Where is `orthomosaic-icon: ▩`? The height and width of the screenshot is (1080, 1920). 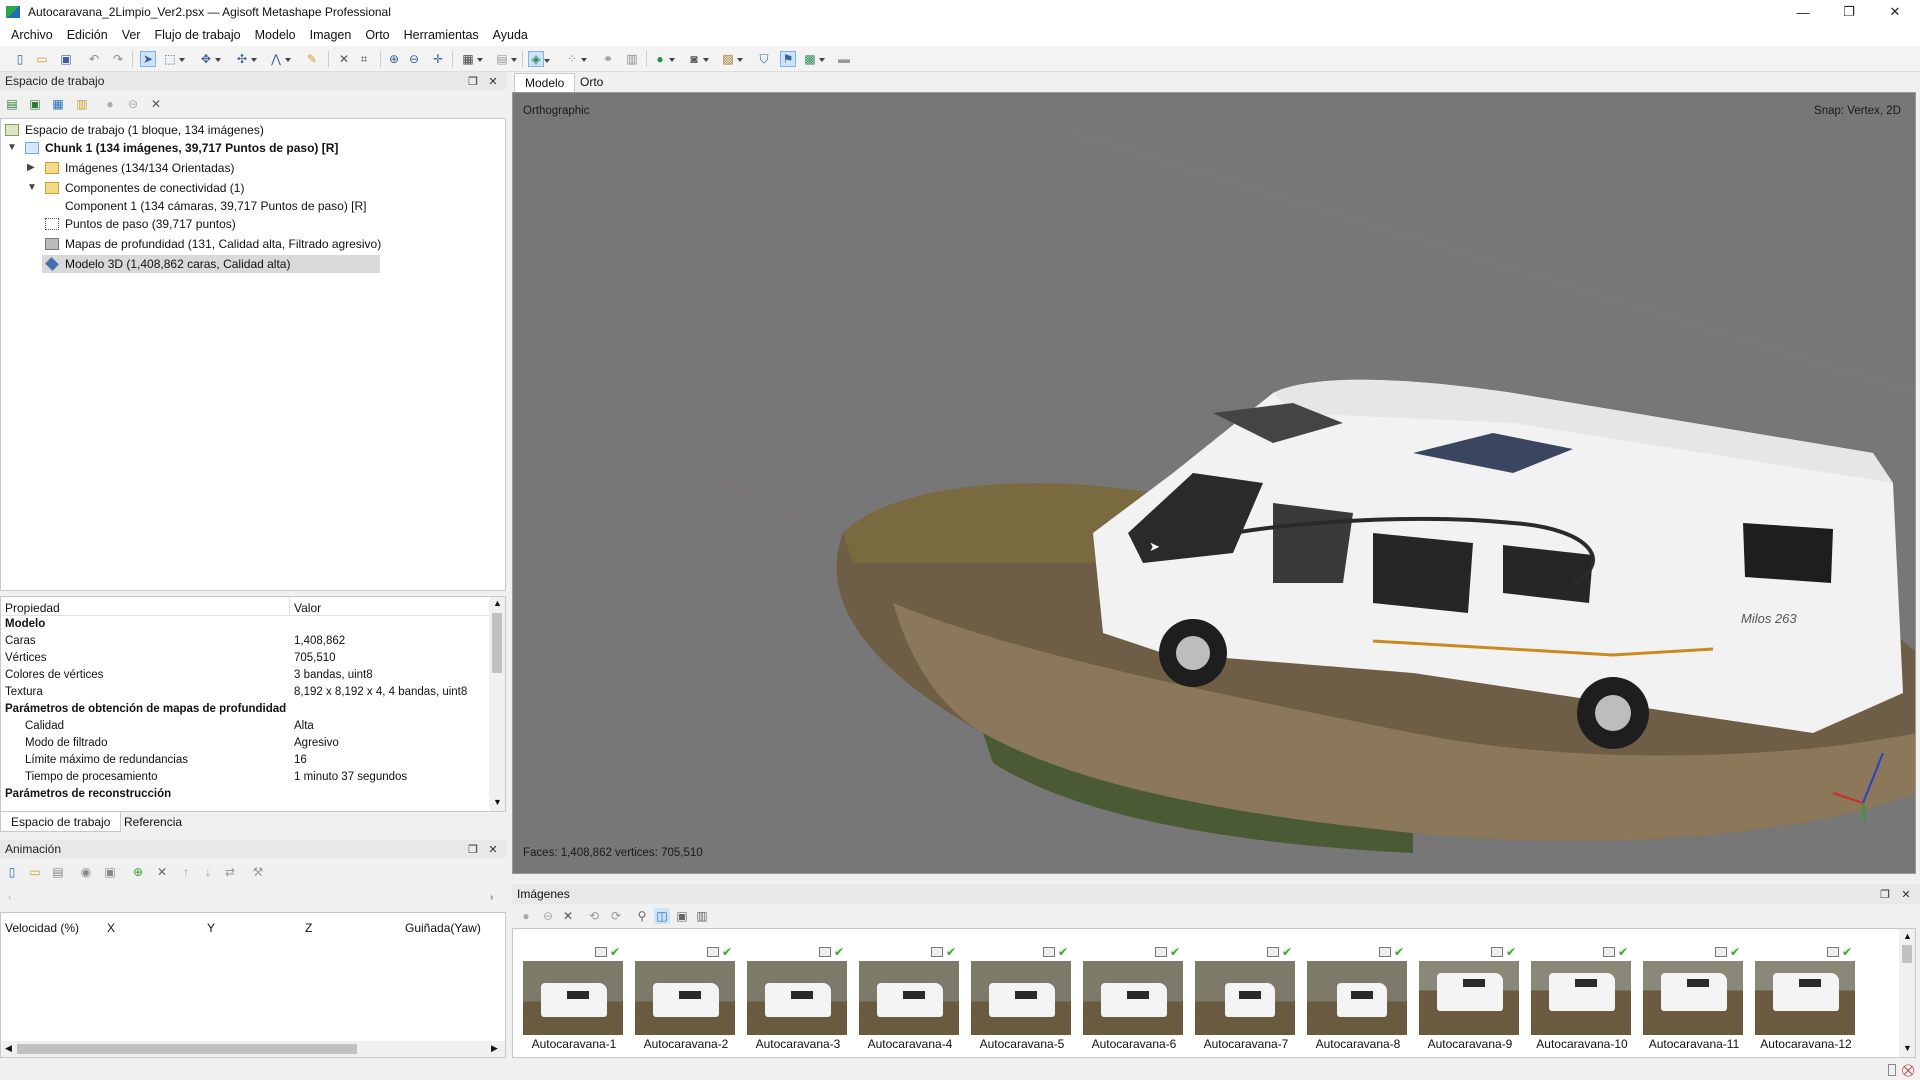 orthomosaic-icon: ▩ is located at coordinates (813, 59).